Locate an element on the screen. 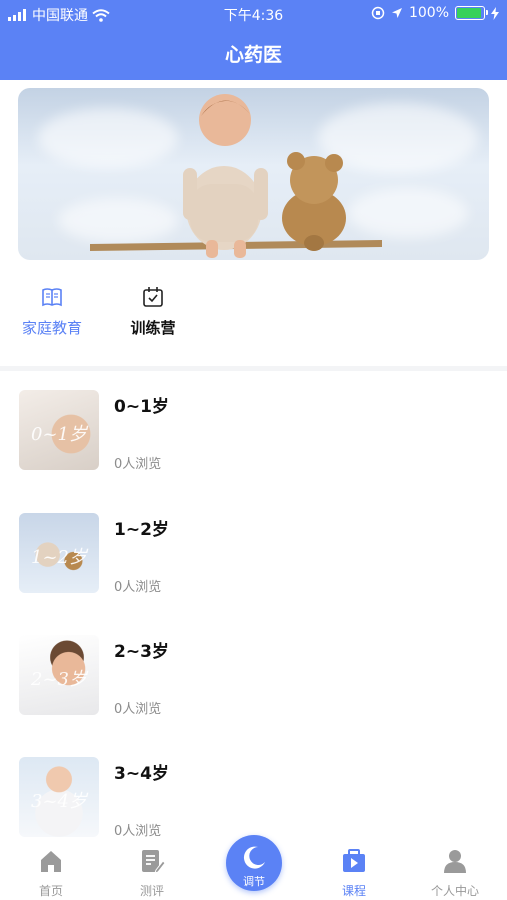  course-thumbnail: 2~3岁 is located at coordinates (59, 675).